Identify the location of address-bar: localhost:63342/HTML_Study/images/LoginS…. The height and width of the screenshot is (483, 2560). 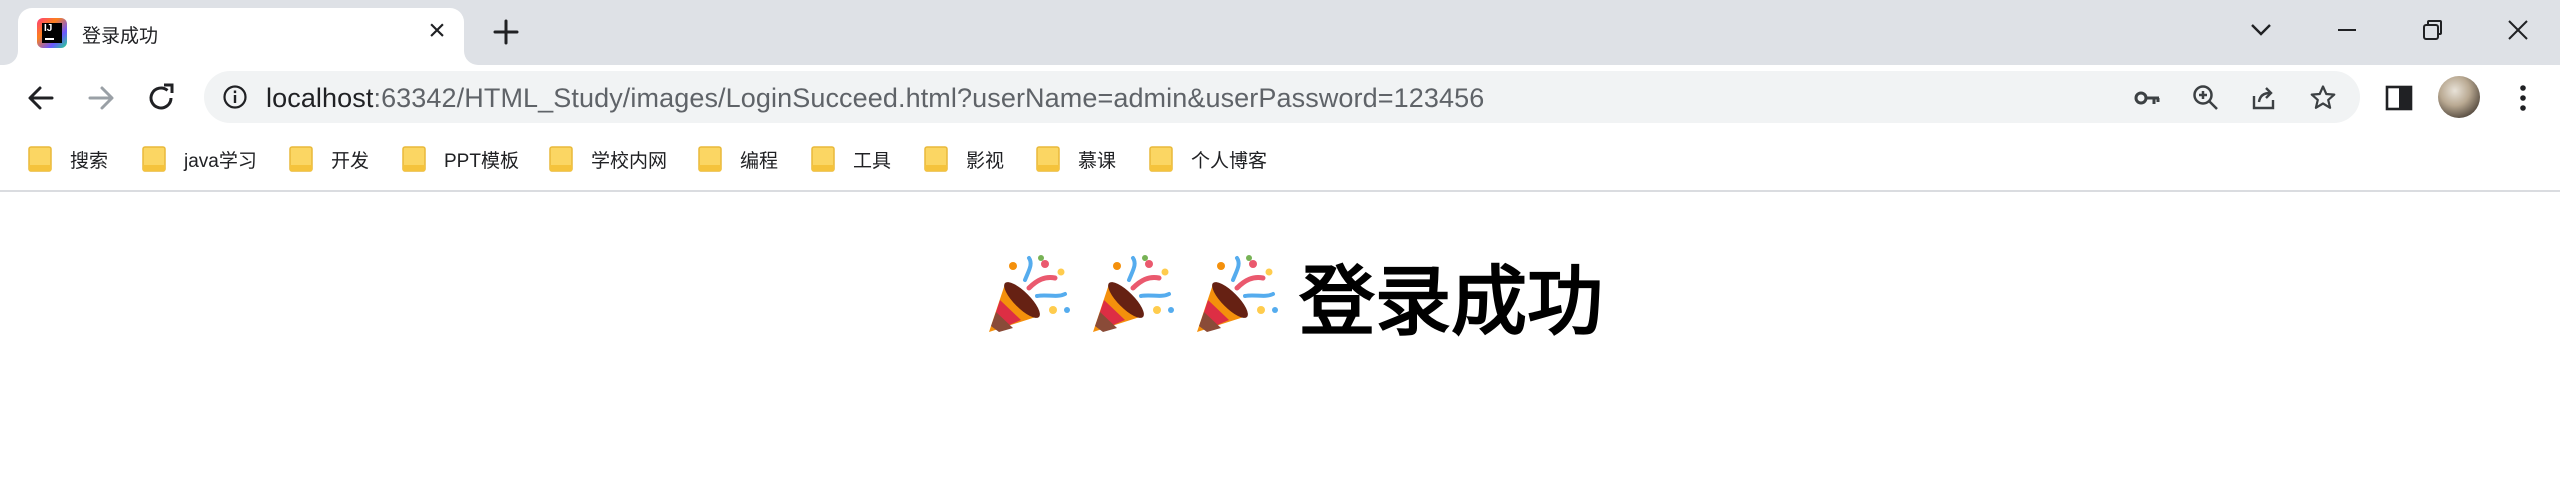
(1282, 97).